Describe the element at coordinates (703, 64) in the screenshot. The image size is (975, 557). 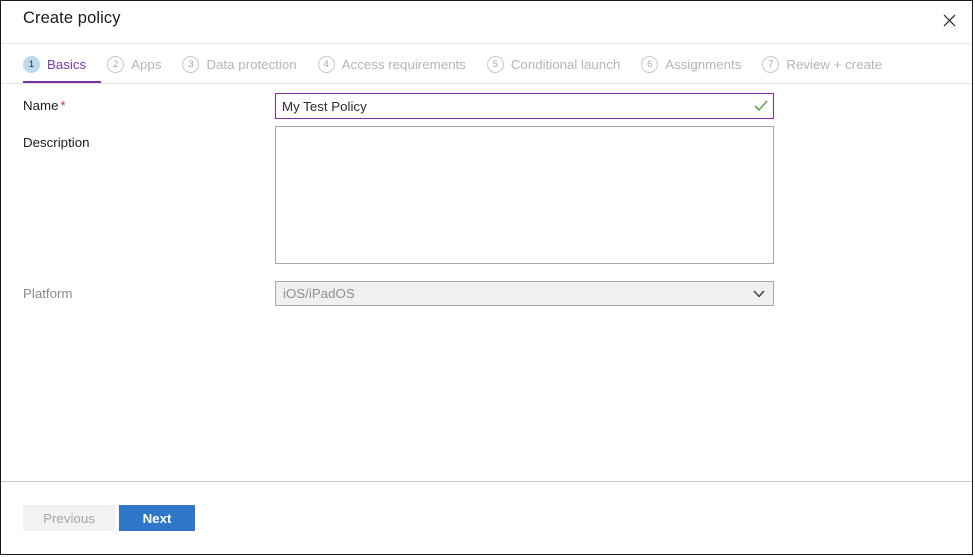
I see `tab-label: Assignments` at that location.